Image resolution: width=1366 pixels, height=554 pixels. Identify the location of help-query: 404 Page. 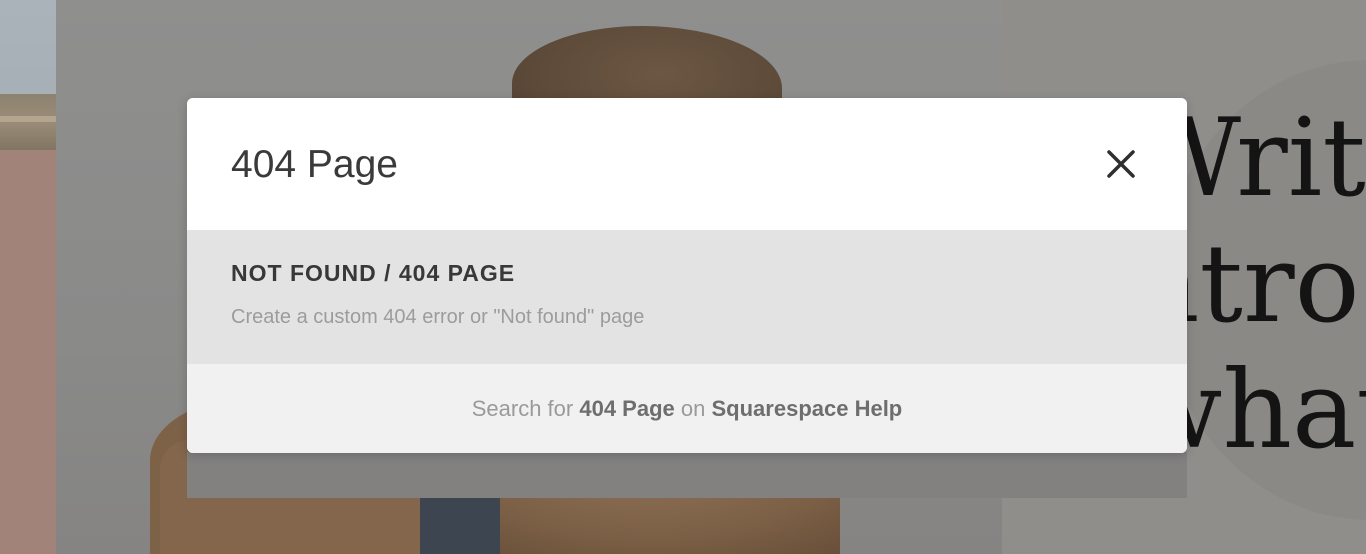
(627, 408).